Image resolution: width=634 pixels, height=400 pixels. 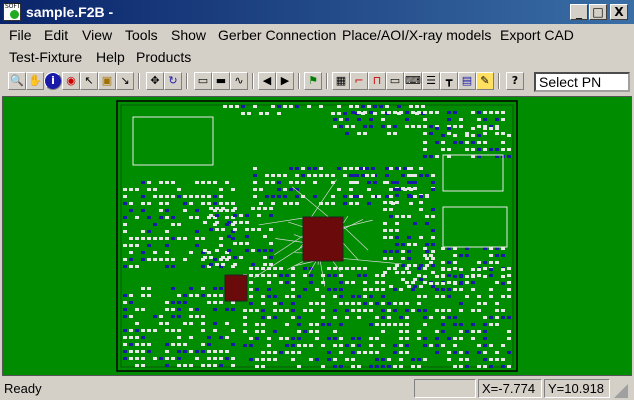 I want to click on list-icon: ☰, so click(x=431, y=80).